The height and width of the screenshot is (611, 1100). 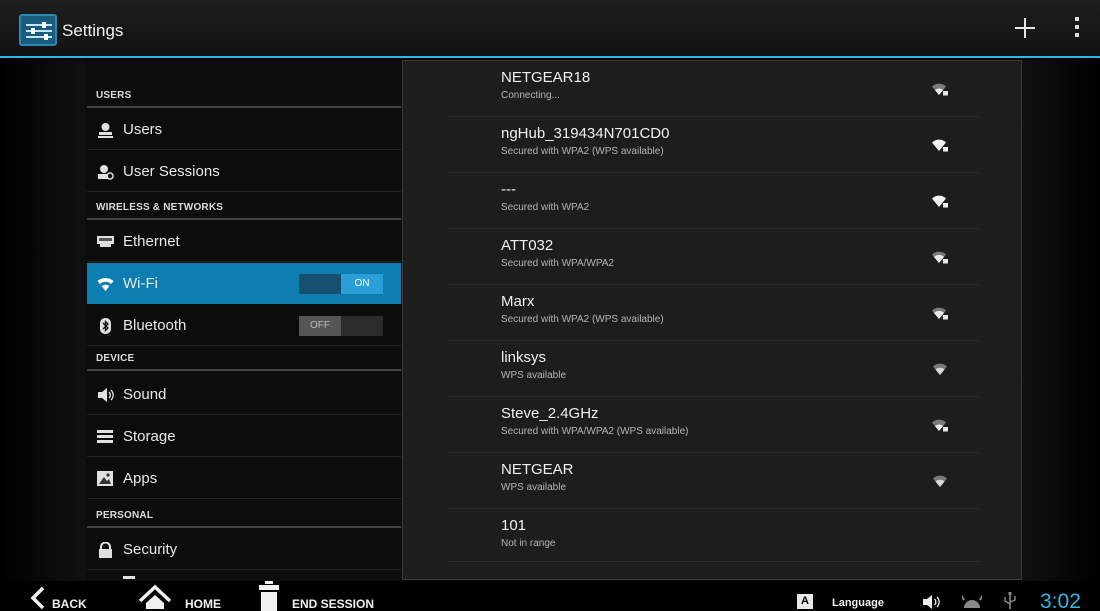 I want to click on sidebar-item-storage: Storage, so click(x=244, y=436).